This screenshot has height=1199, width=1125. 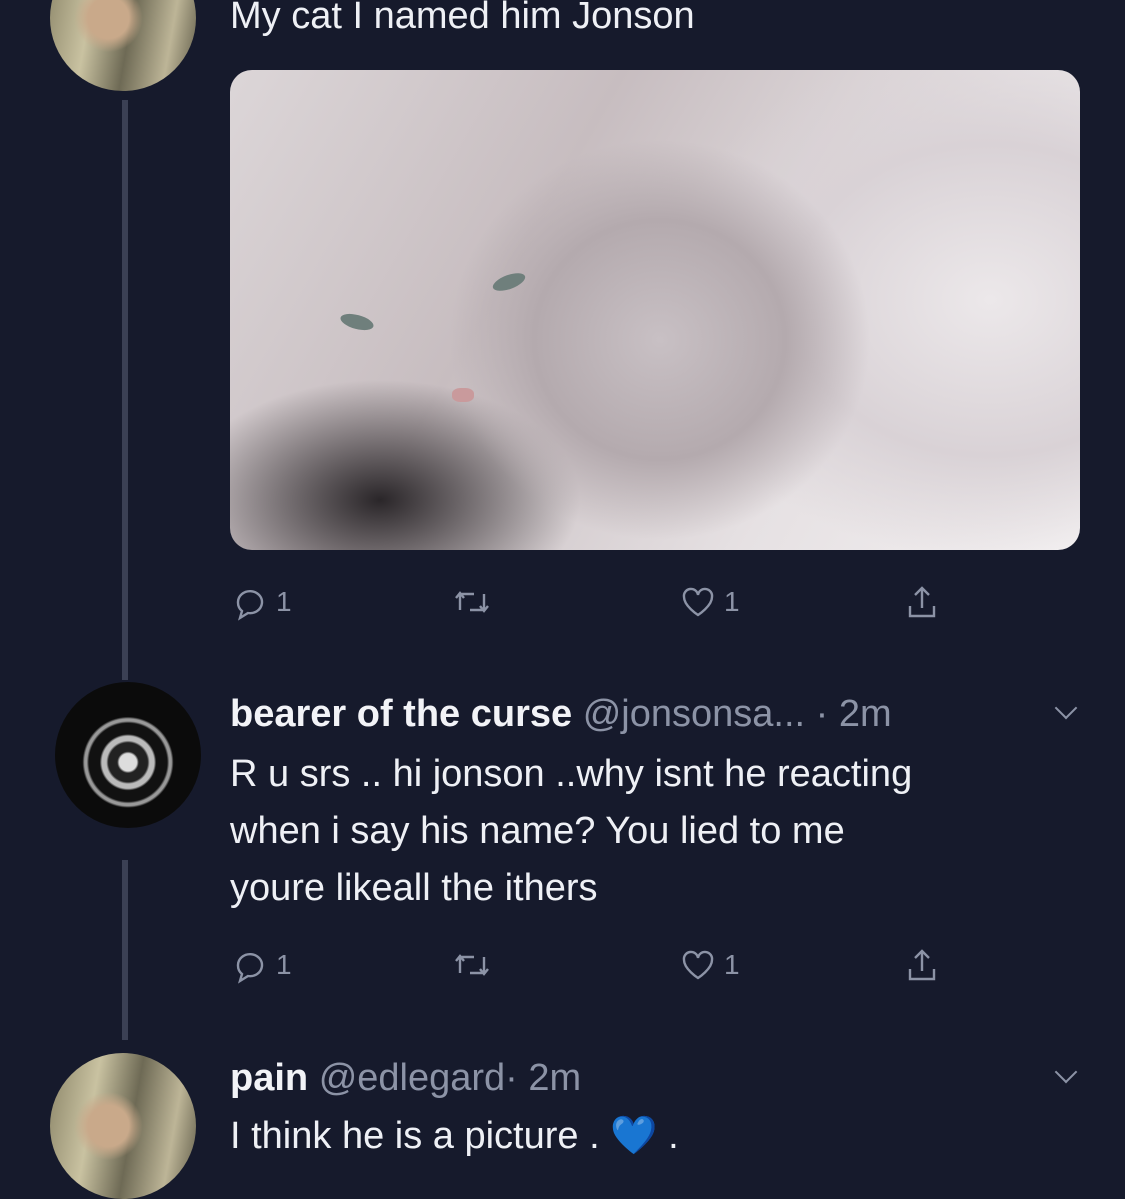 What do you see at coordinates (537, 831) in the screenshot?
I see `tweet-line: when i say his name? You lied to me` at bounding box center [537, 831].